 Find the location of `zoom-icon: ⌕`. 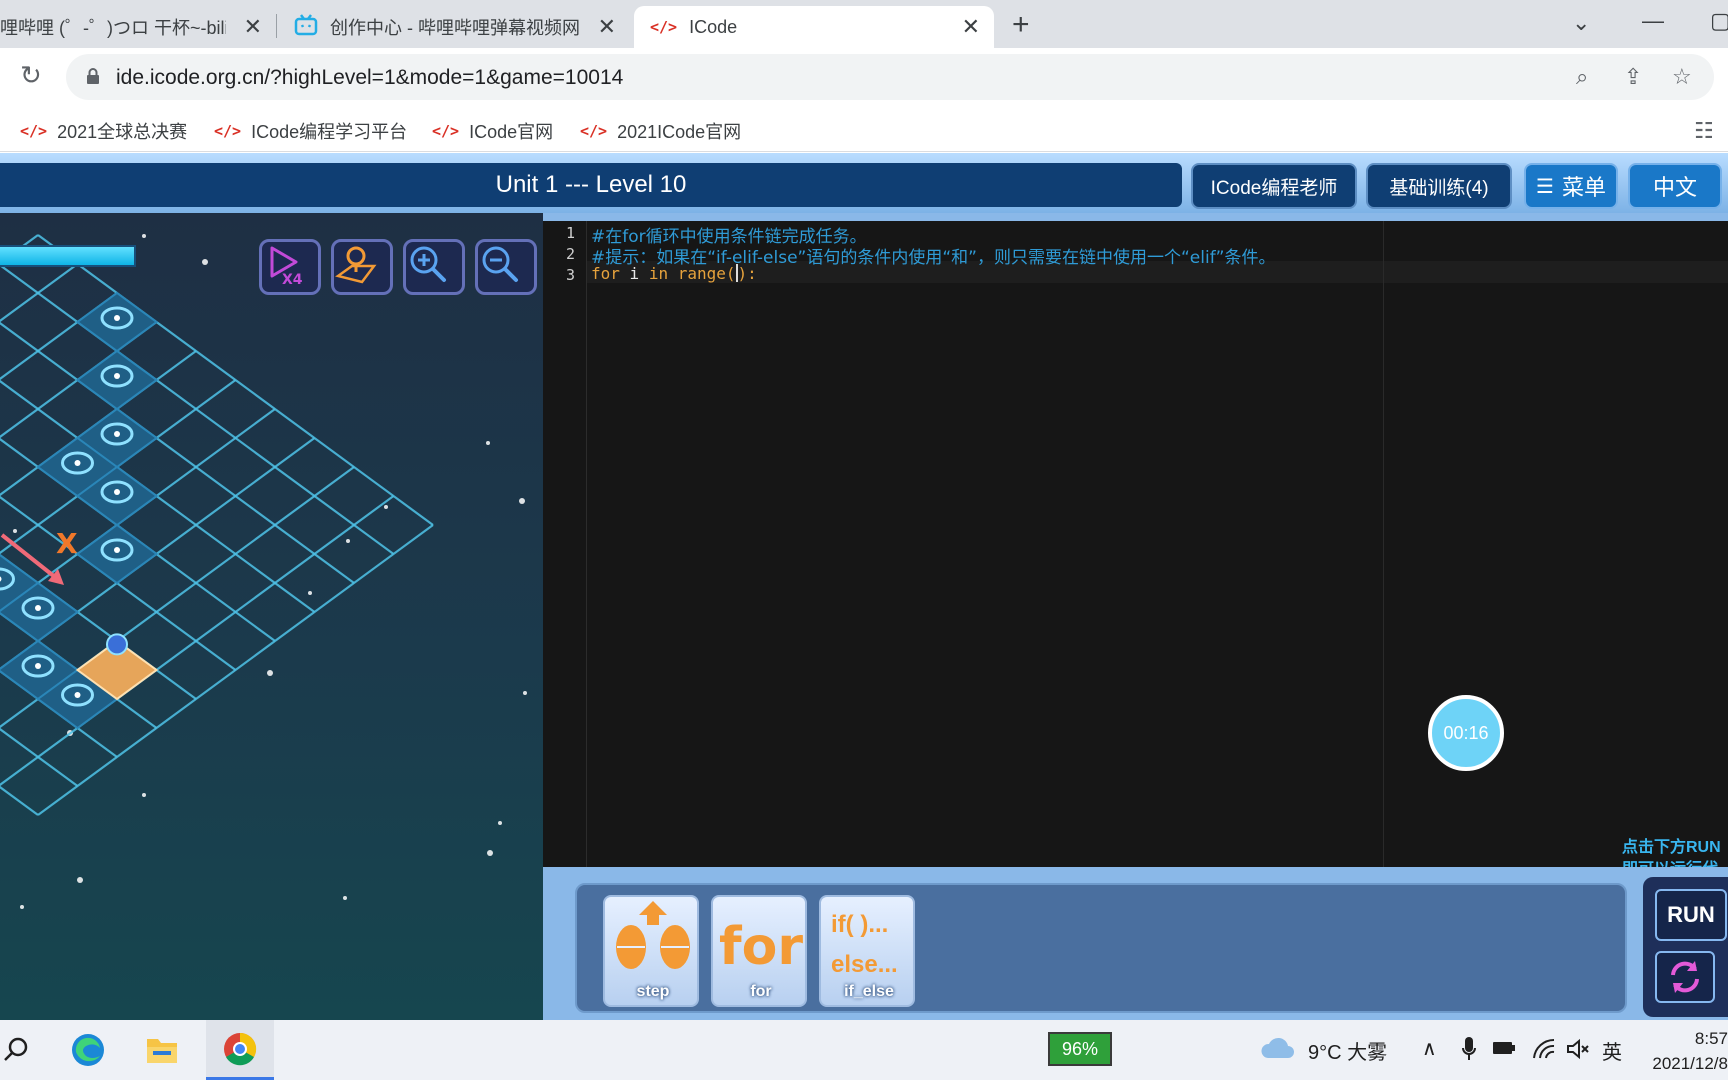

zoom-icon: ⌕ is located at coordinates (1582, 77).